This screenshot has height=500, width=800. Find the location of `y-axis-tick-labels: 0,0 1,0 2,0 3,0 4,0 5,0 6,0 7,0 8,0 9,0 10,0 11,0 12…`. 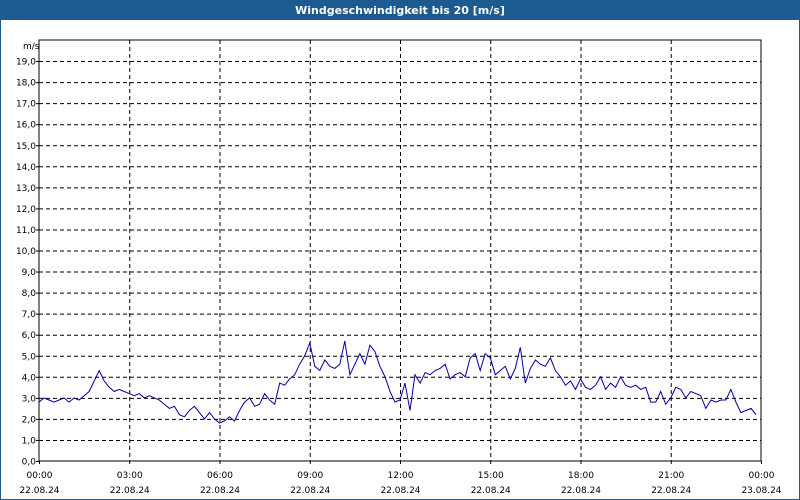

y-axis-tick-labels: 0,0 1,0 2,0 3,0 4,0 5,0 6,0 7,0 8,0 9,0 10,0 11,0 12… is located at coordinates (26, 263).